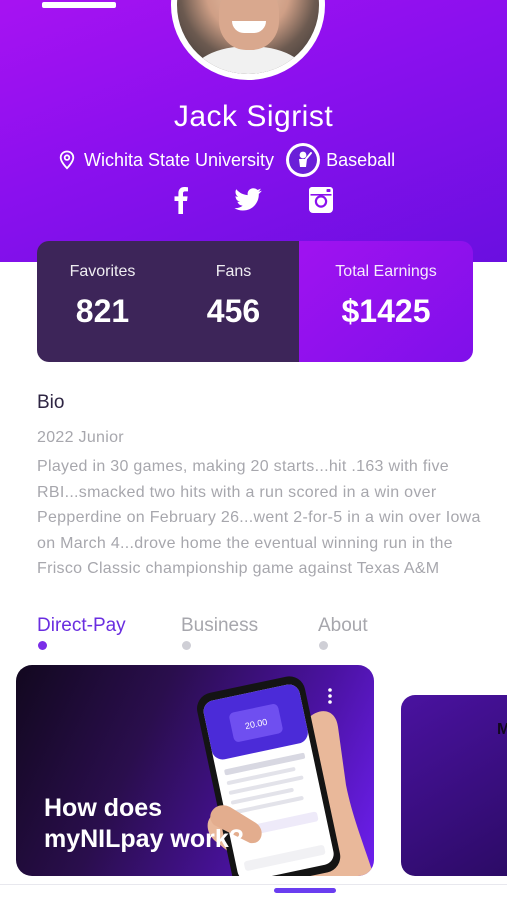 This screenshot has height=900, width=507. I want to click on card-title: How does myNILpay work?, so click(144, 823).